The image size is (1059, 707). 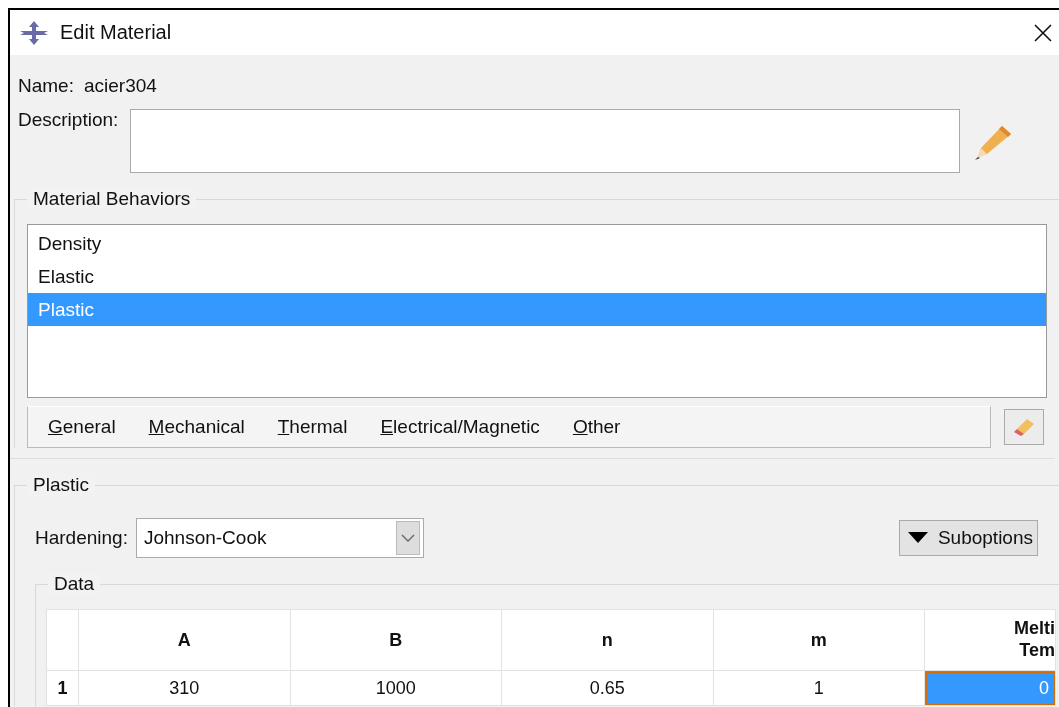 I want to click on hardening-dropdown: Johnson-Cook, so click(x=279, y=538).